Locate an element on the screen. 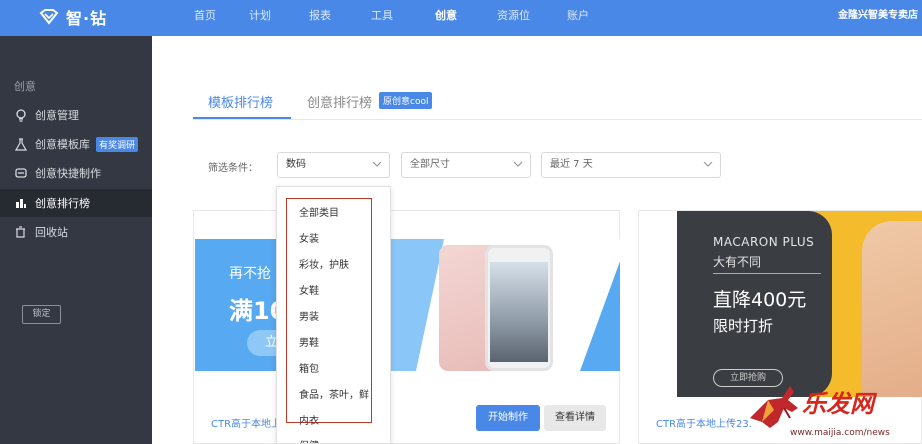 The width and height of the screenshot is (922, 444). category-select: 数码 is located at coordinates (333, 165).